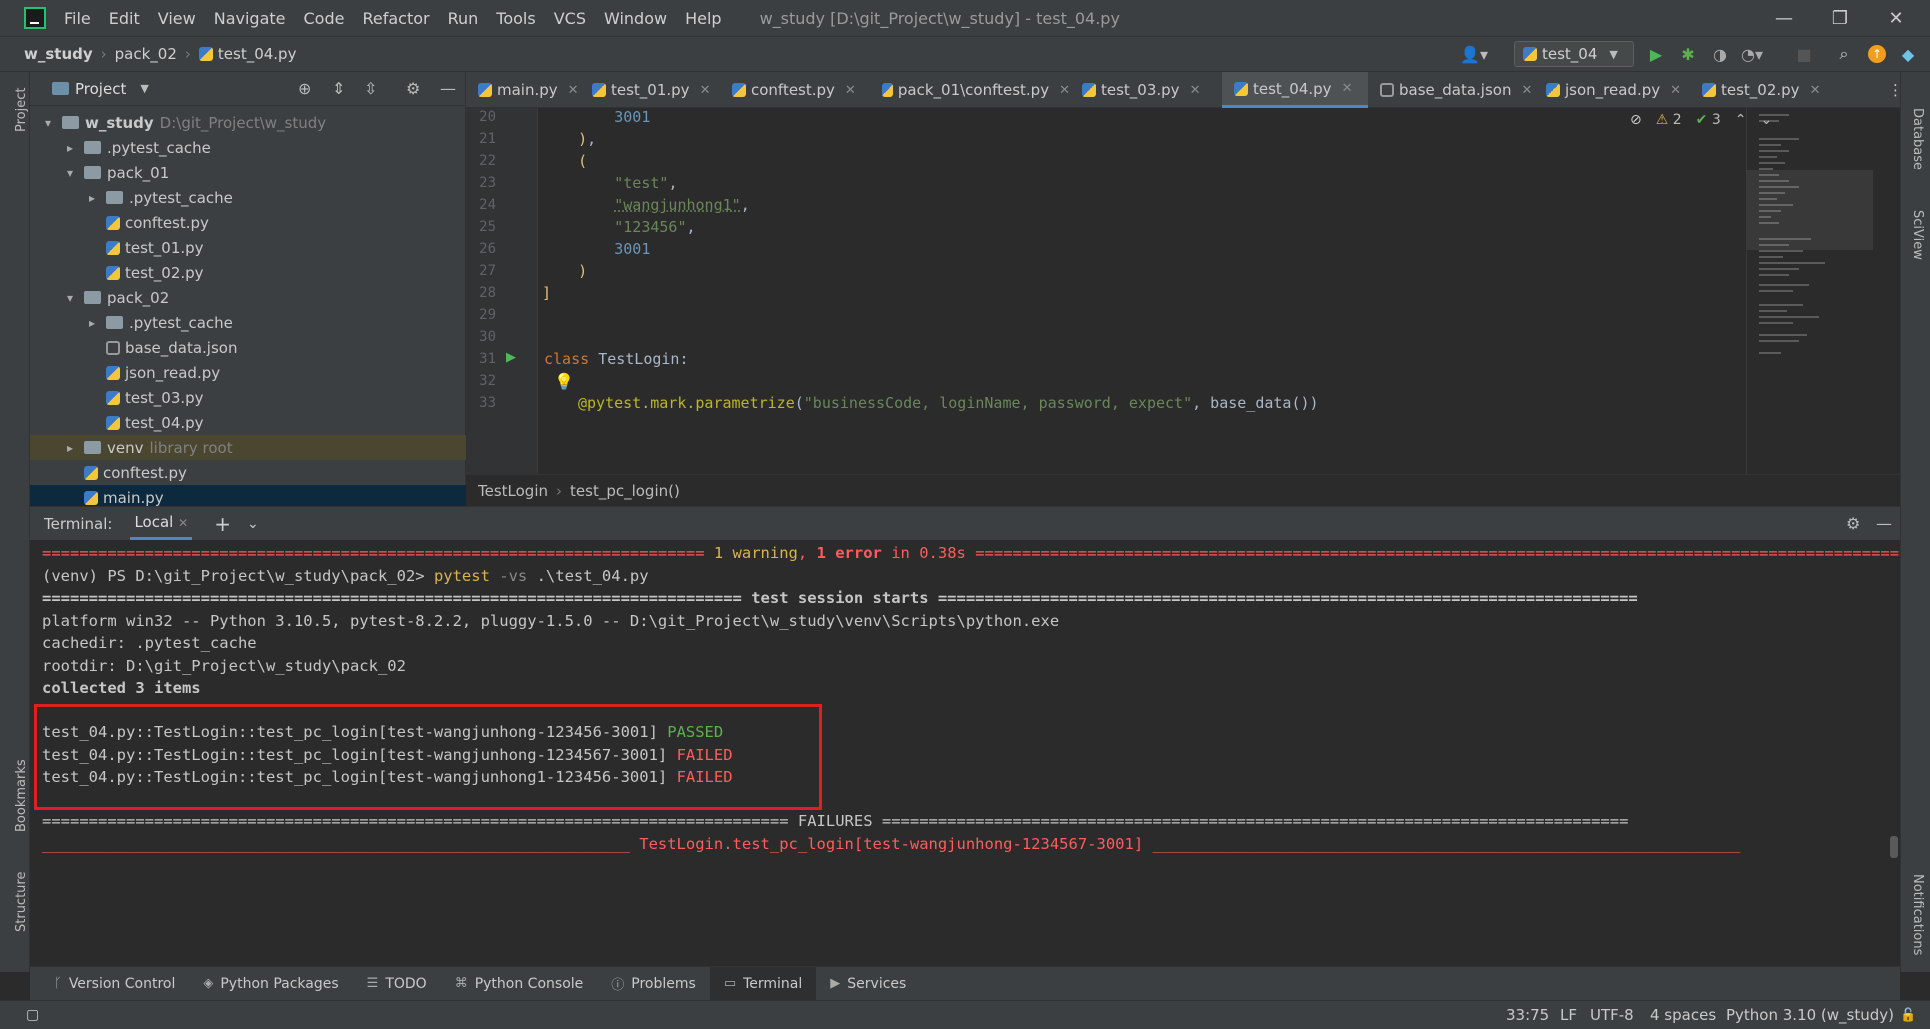 Image resolution: width=1930 pixels, height=1029 pixels. I want to click on menu-window: Window, so click(635, 18).